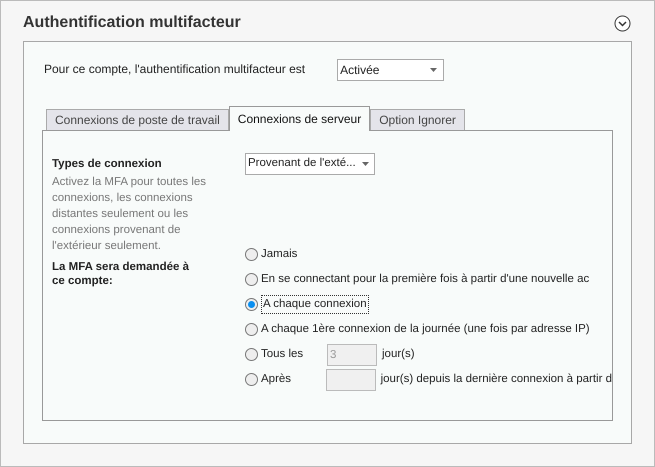 The image size is (655, 467). What do you see at coordinates (417, 119) in the screenshot?
I see `tab: Option Ignorer` at bounding box center [417, 119].